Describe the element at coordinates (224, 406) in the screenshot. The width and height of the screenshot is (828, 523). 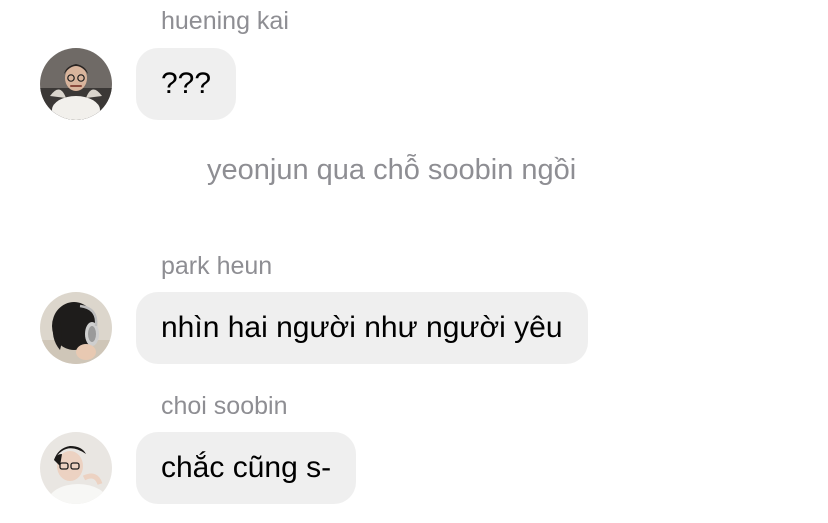
I see `sender-name: choi soobin` at that location.